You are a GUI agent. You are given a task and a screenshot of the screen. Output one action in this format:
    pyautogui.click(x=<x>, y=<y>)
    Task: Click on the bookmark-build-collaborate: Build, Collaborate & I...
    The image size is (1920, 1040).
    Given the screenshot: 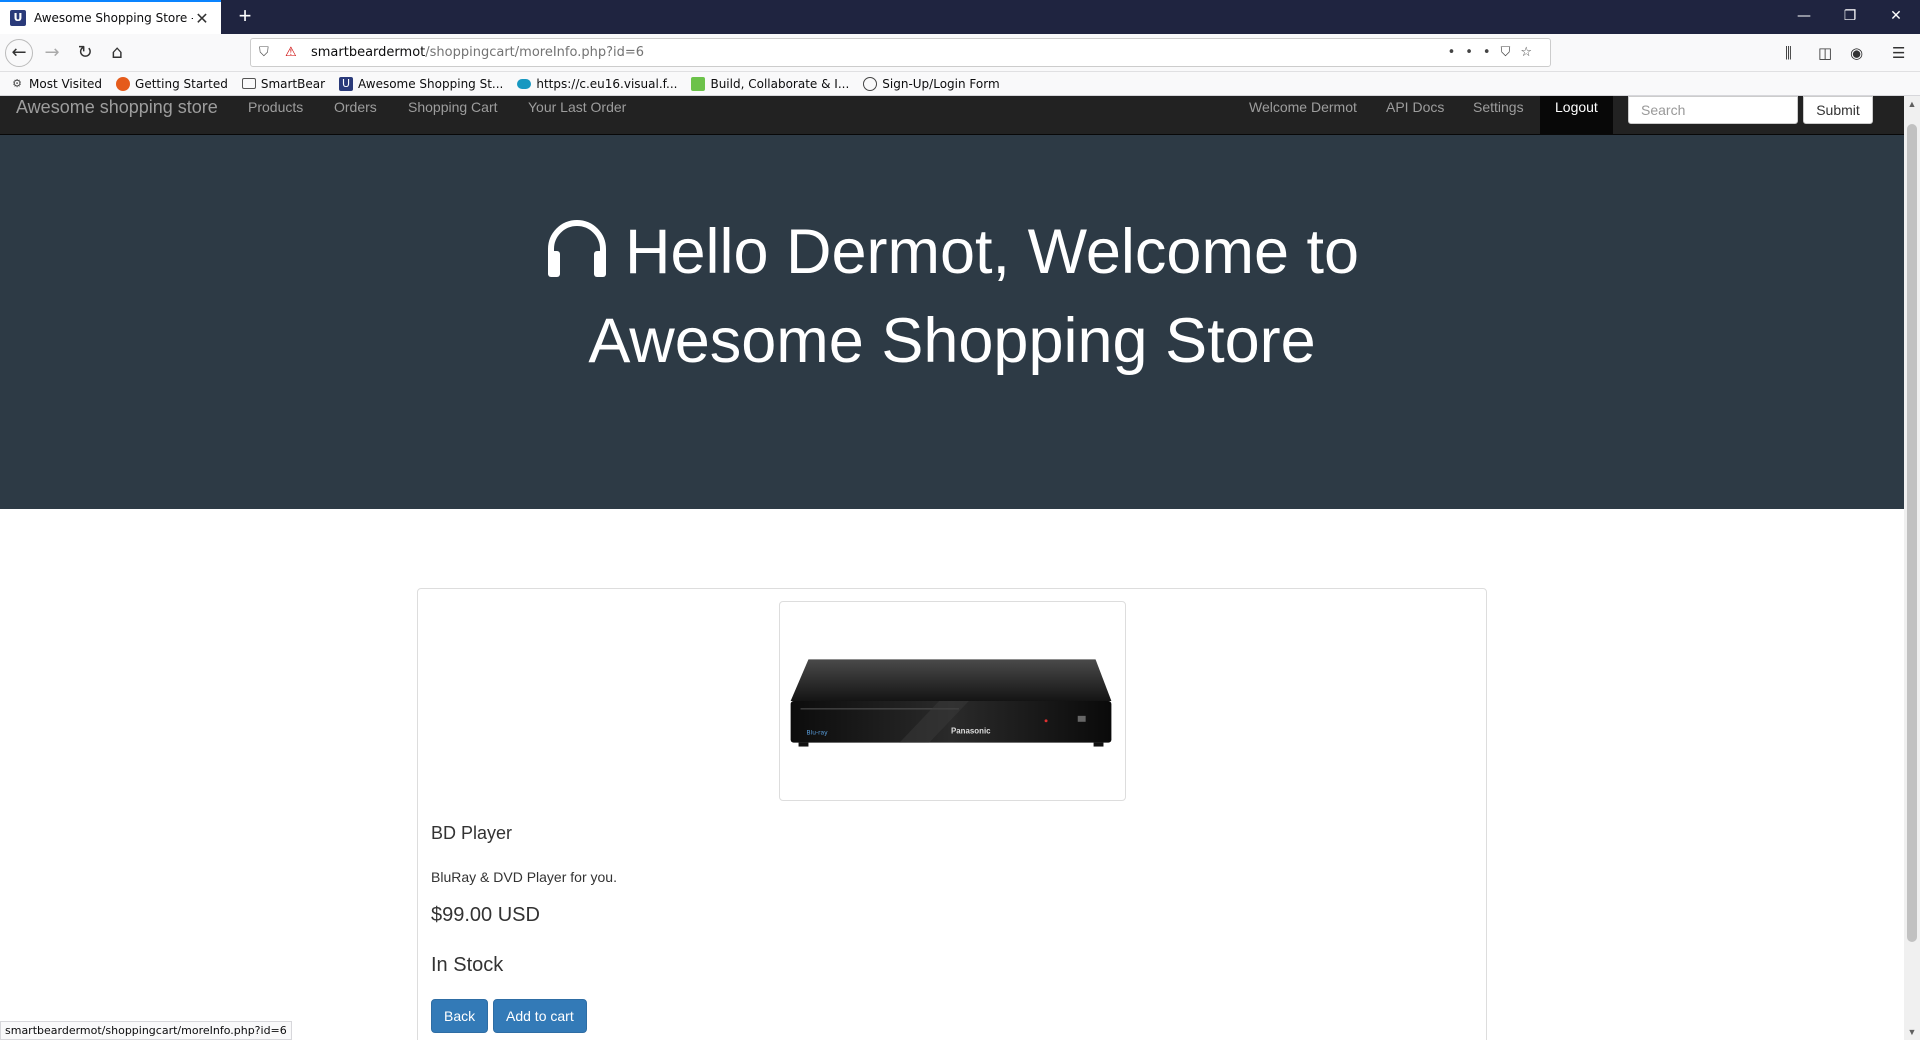 What is the action you would take?
    pyautogui.click(x=770, y=83)
    